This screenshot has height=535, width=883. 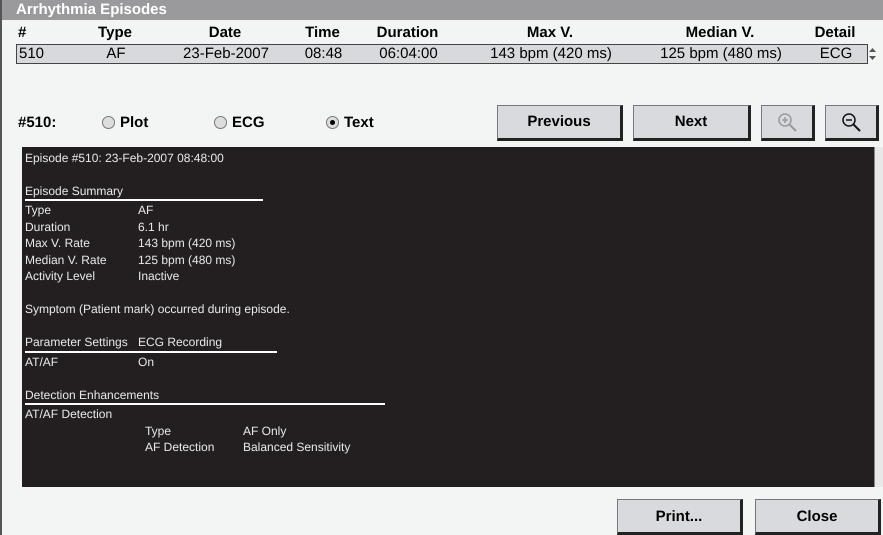 I want to click on zoom-out-icon, so click(x=851, y=121).